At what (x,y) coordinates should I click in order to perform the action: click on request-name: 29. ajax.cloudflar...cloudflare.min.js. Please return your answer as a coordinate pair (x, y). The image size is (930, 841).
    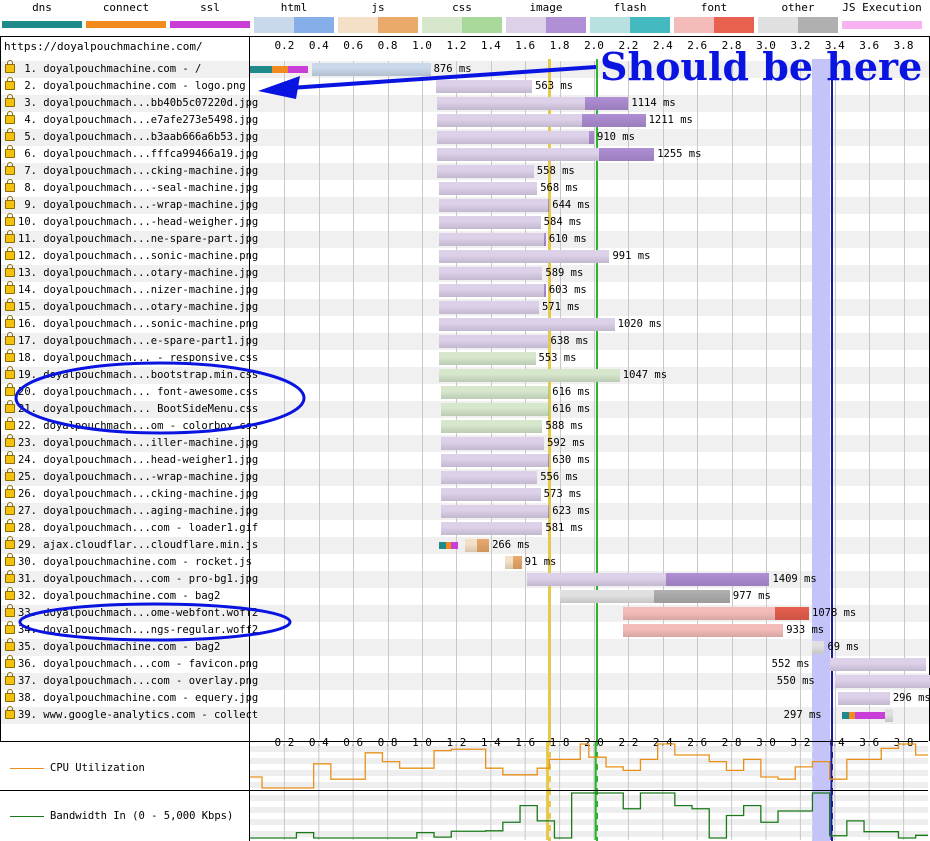
    Looking at the image, I should click on (131, 543).